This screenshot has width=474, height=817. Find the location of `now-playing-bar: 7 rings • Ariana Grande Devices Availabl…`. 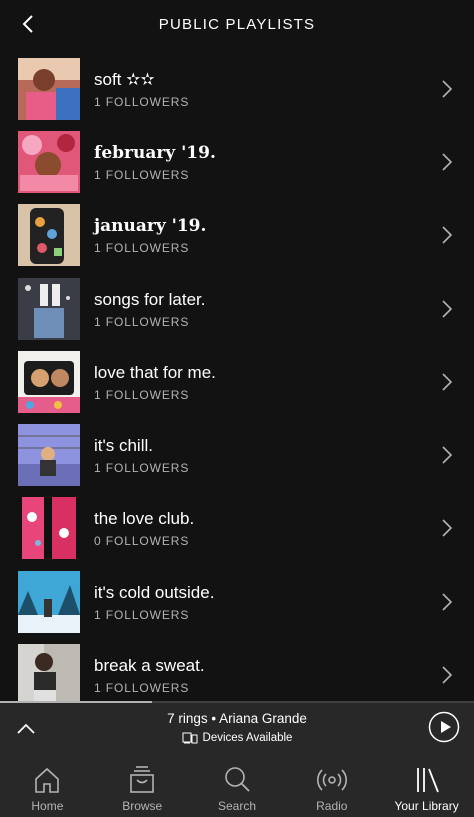

now-playing-bar: 7 rings • Ariana Grande Devices Availabl… is located at coordinates (237, 729).